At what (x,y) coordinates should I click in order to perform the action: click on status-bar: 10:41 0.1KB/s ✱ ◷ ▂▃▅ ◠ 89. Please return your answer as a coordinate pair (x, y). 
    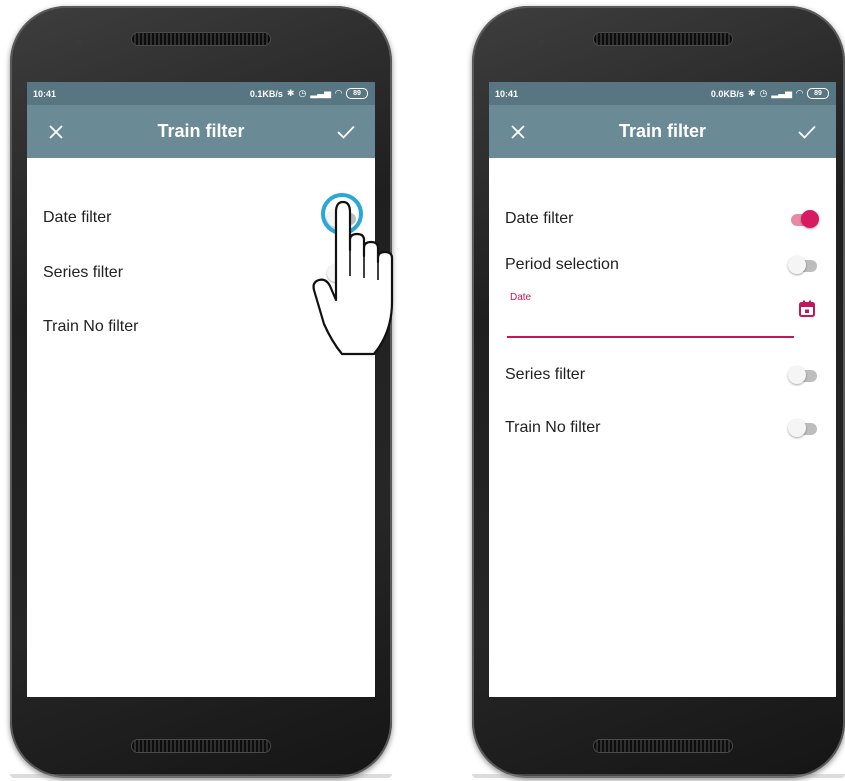
    Looking at the image, I should click on (201, 93).